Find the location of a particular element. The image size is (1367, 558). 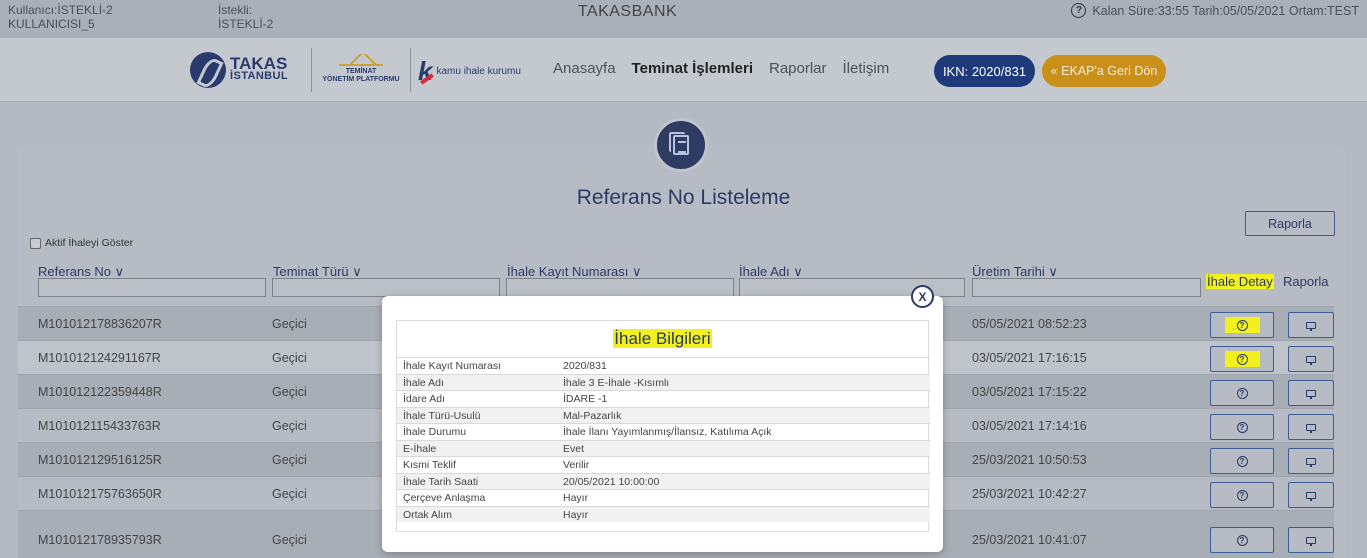

platform-logo-line-1: TEMİNAT is located at coordinates (361, 71).